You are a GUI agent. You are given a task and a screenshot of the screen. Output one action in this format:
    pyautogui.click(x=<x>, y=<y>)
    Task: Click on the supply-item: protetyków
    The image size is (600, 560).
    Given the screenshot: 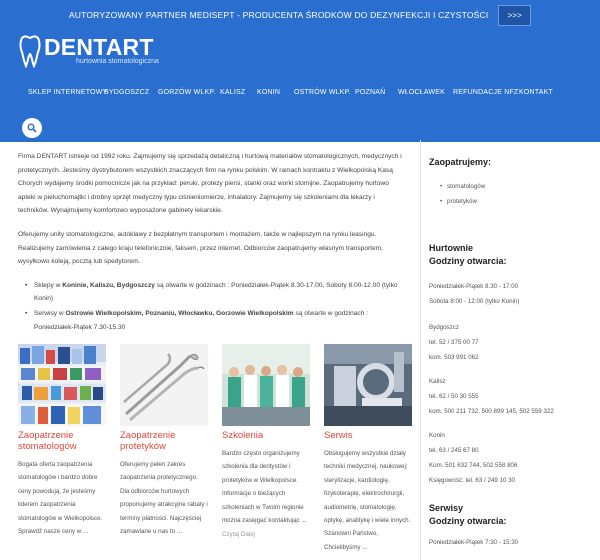 What is the action you would take?
    pyautogui.click(x=465, y=202)
    